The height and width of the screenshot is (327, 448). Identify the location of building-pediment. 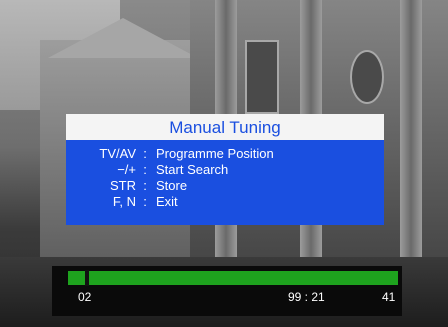
(123, 38).